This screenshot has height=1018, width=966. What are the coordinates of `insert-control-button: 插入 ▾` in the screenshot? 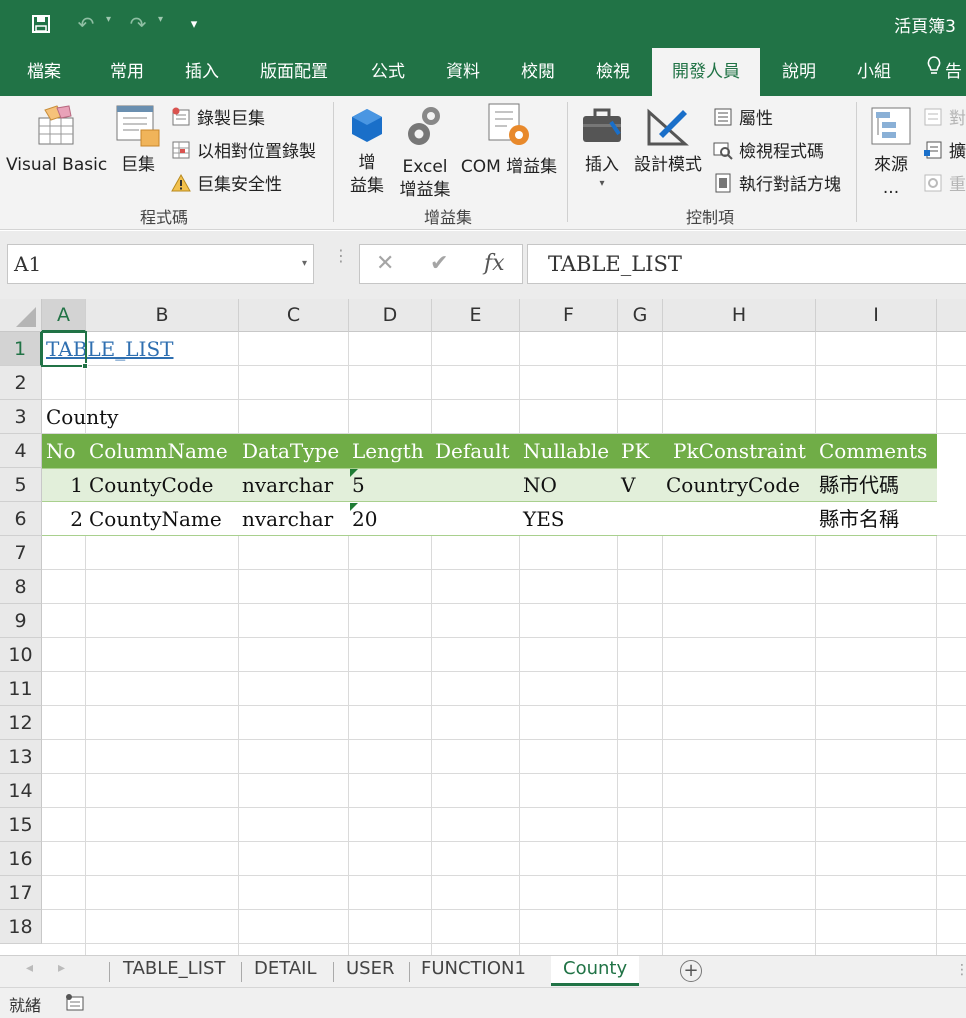 It's located at (602, 147).